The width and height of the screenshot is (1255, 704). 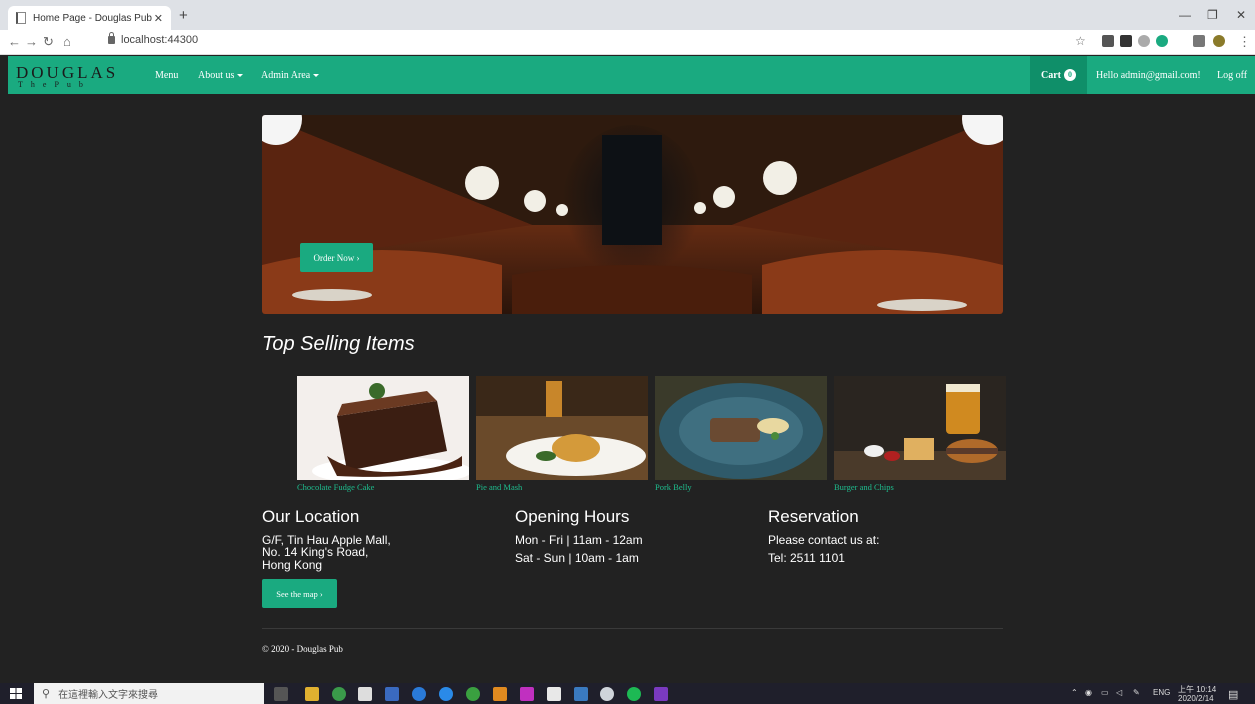 I want to click on order-now-button: Order Now ›, so click(x=336, y=257).